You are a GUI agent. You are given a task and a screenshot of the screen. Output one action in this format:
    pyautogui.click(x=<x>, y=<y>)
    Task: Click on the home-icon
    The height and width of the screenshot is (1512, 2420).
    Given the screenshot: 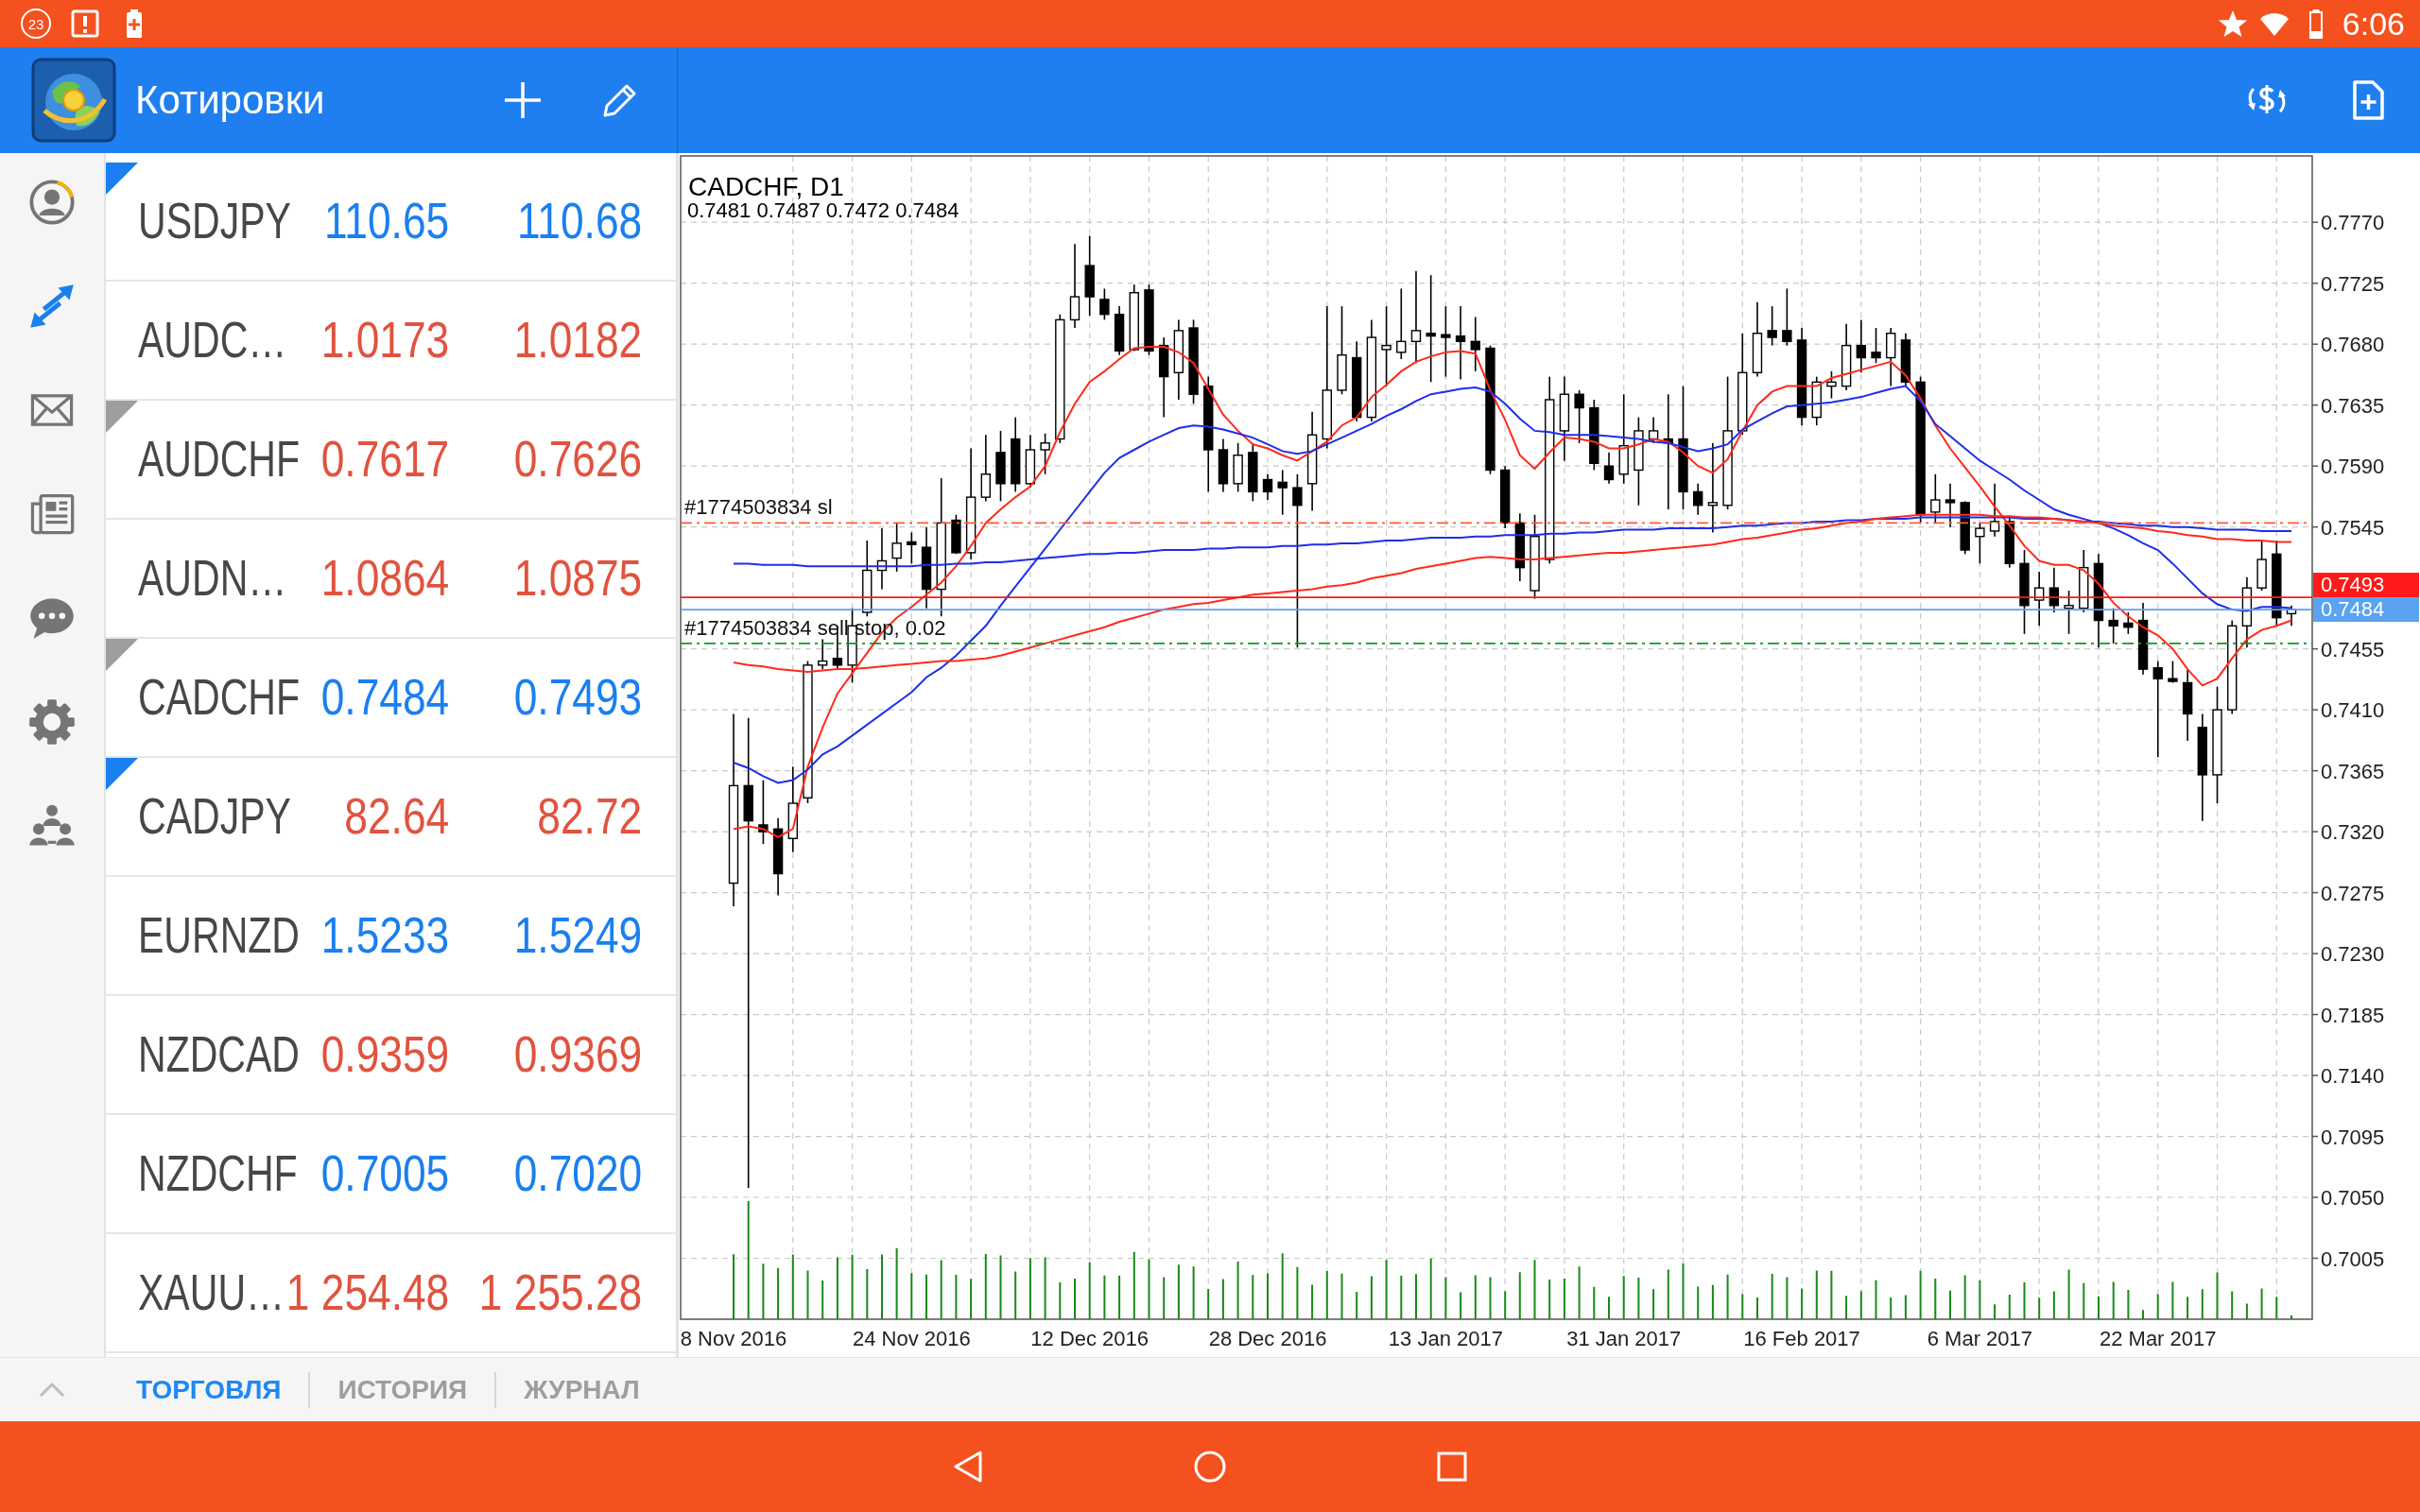 What is the action you would take?
    pyautogui.click(x=1210, y=1467)
    